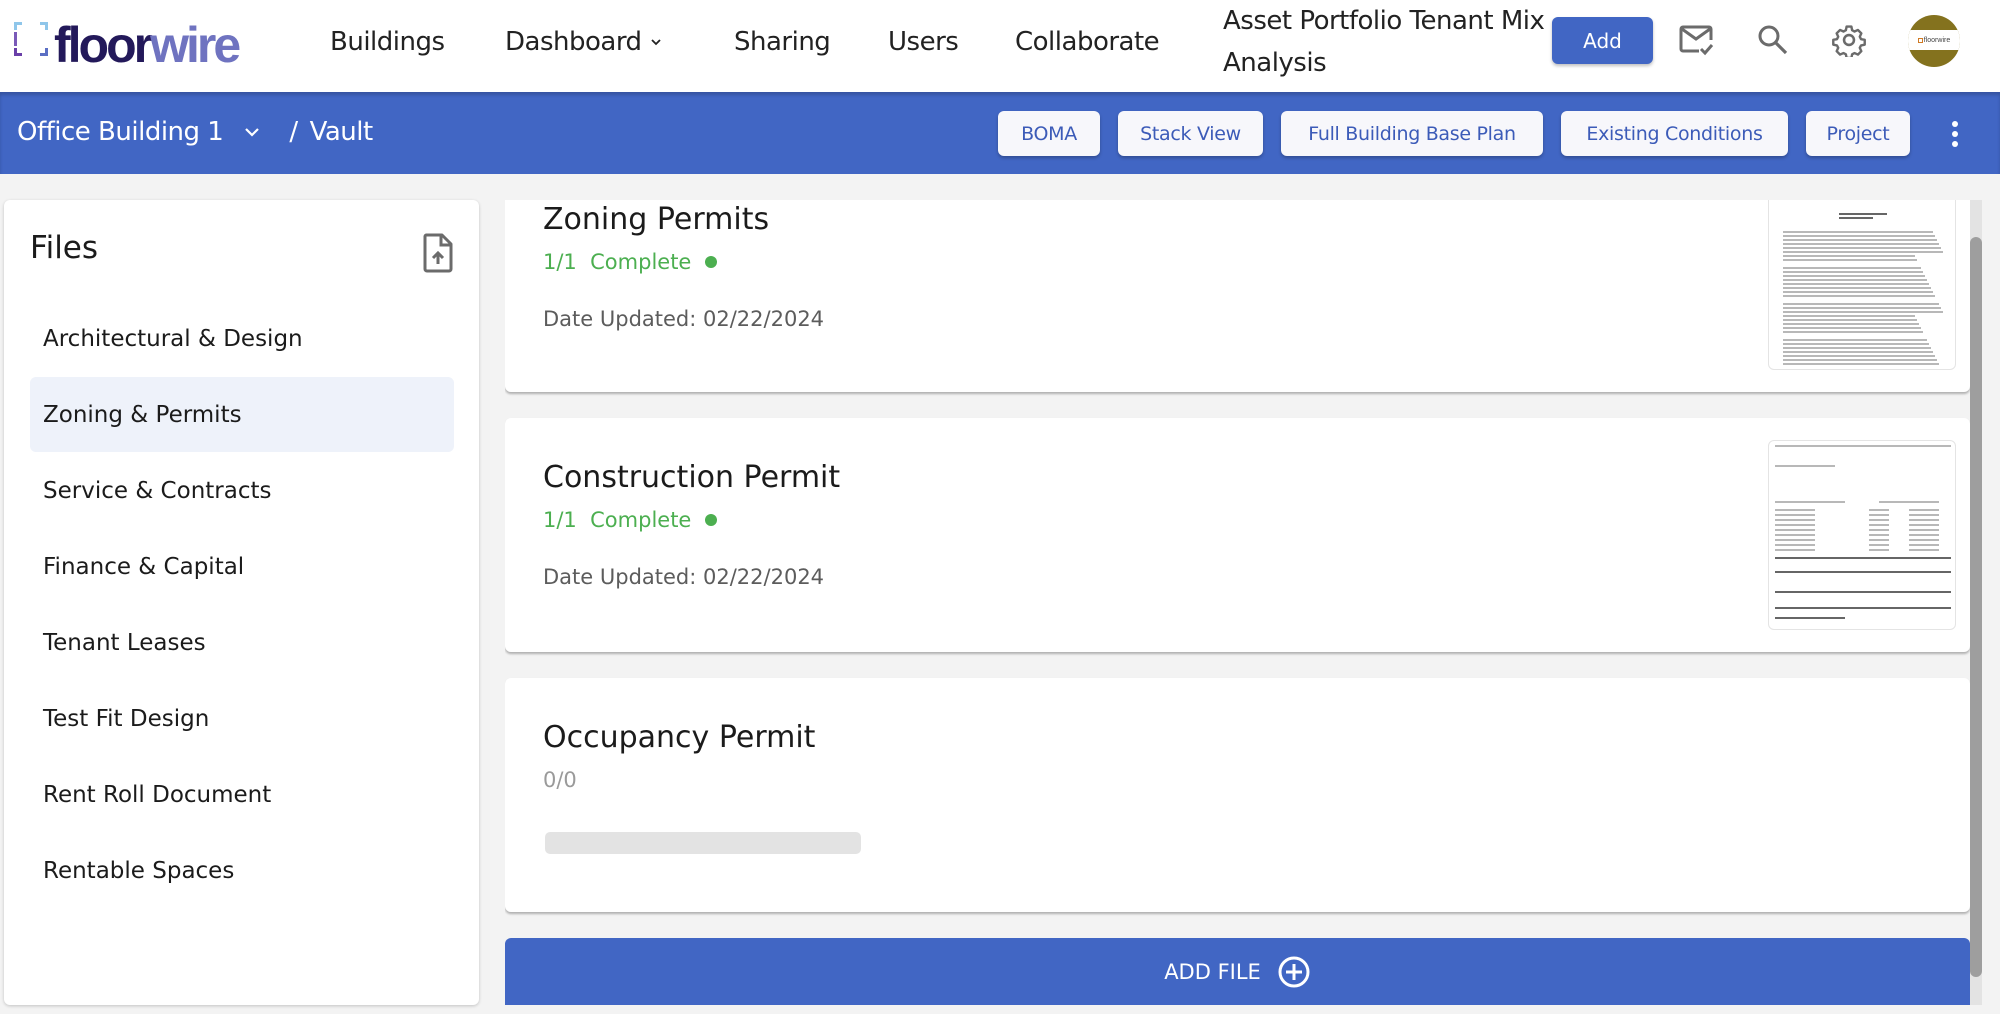 The width and height of the screenshot is (2000, 1014). I want to click on sidebar-item-tenant-leases: Tenant Leases, so click(242, 642).